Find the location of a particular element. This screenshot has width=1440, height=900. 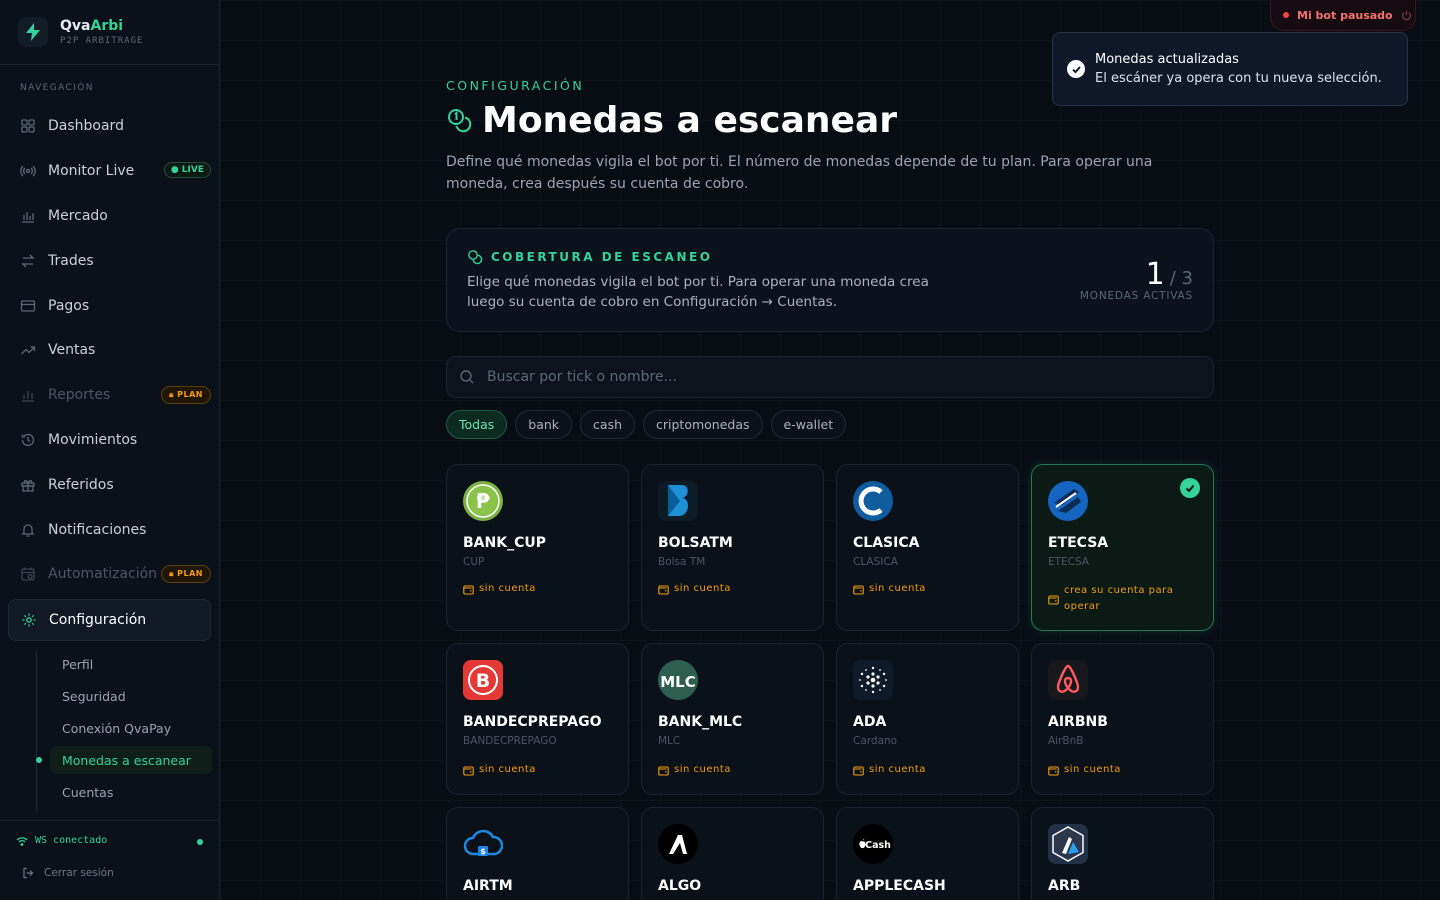

coin-card-etecsa: ETECSA ETECSA crea su cuenta para operar is located at coordinates (1122, 547).